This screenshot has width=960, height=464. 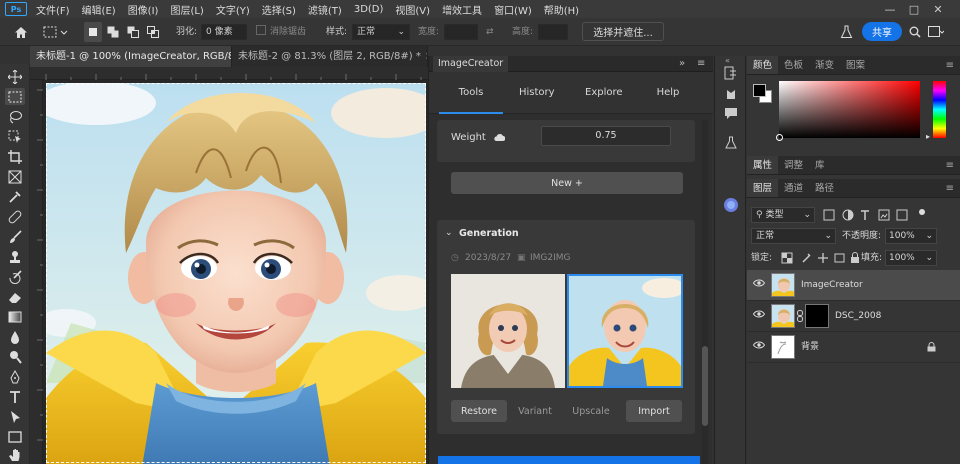 What do you see at coordinates (915, 32) in the screenshot?
I see `search-icon` at bounding box center [915, 32].